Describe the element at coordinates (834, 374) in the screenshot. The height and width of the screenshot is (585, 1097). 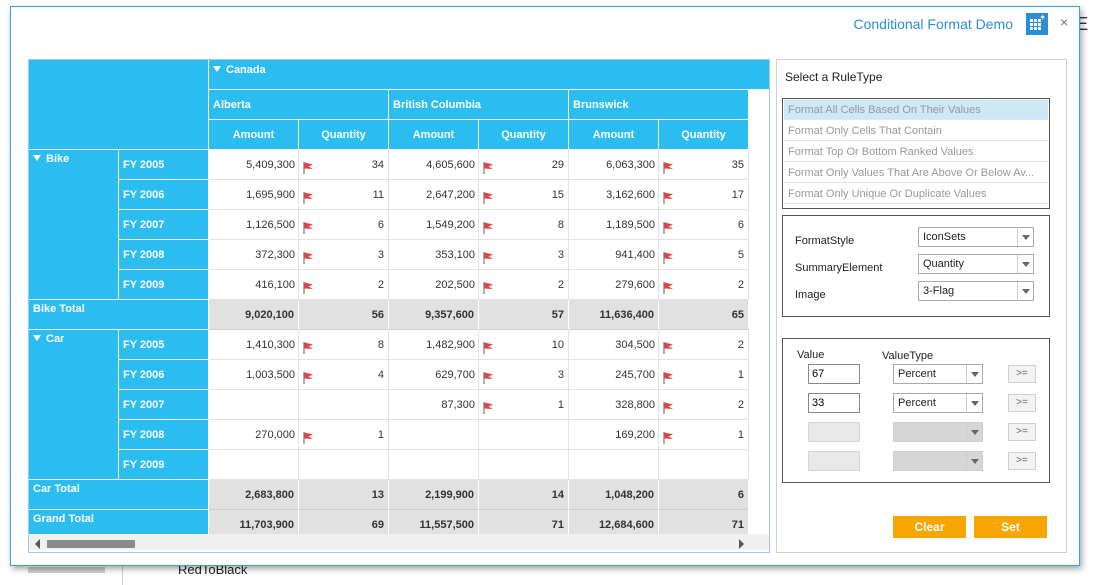
I see `condition-value-input: 67` at that location.